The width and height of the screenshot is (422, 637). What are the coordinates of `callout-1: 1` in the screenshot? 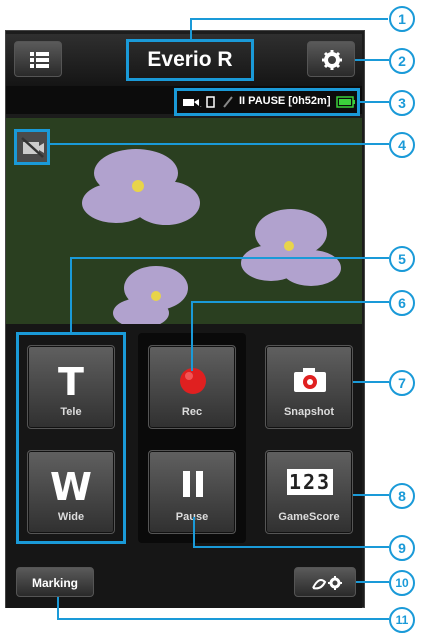 It's located at (402, 19).